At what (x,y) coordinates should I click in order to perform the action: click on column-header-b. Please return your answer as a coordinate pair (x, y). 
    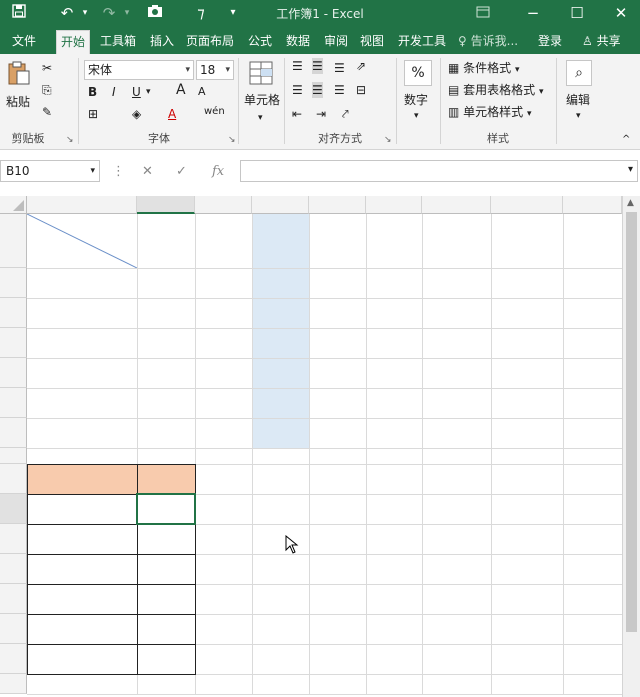
    Looking at the image, I should click on (166, 205).